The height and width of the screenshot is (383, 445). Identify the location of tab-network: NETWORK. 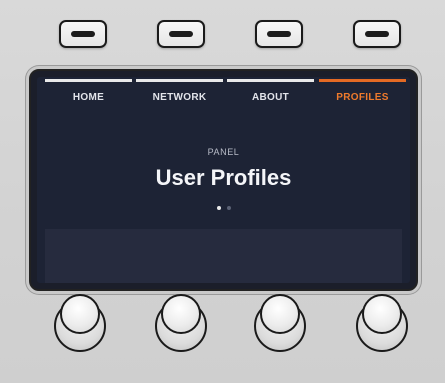
(179, 95).